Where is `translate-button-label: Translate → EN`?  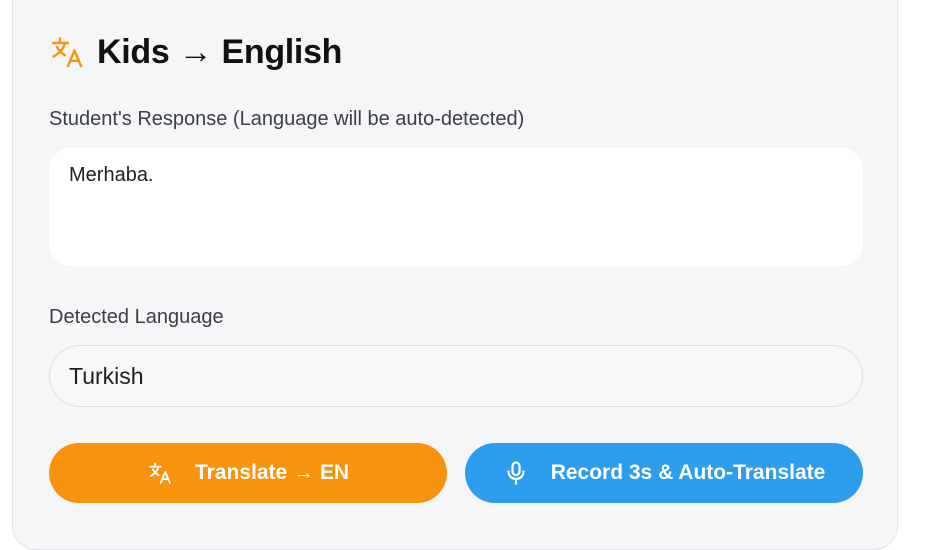 translate-button-label: Translate → EN is located at coordinates (272, 472).